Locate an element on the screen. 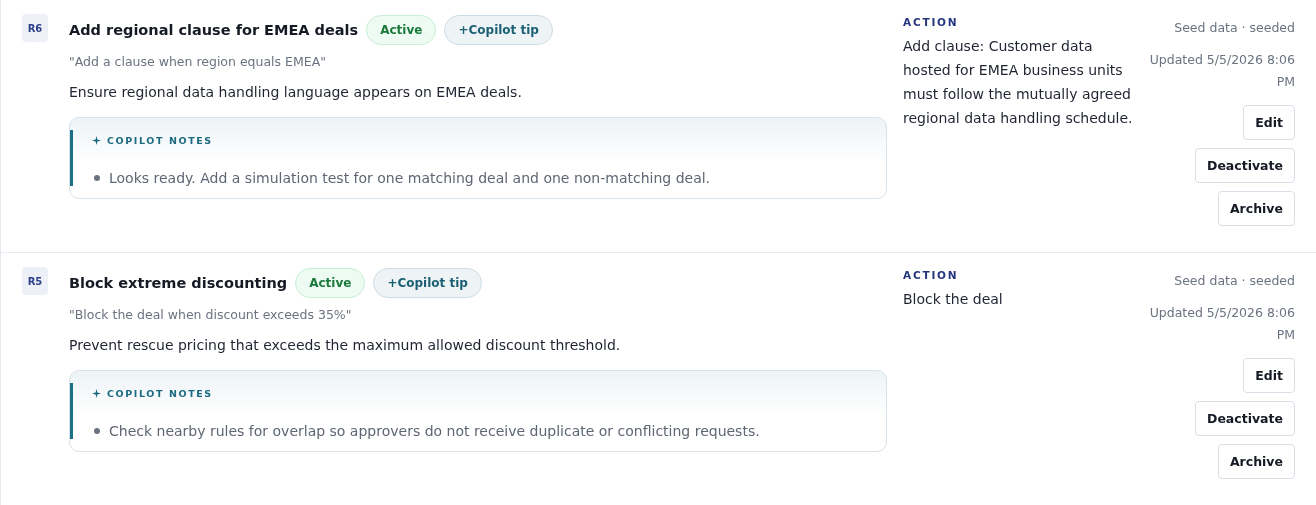  action-text: Block the deal is located at coordinates (953, 299).